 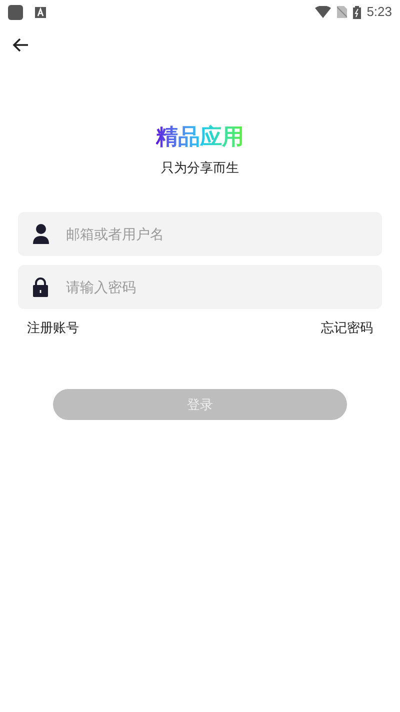 What do you see at coordinates (20, 45) in the screenshot?
I see `back-arrow-icon` at bounding box center [20, 45].